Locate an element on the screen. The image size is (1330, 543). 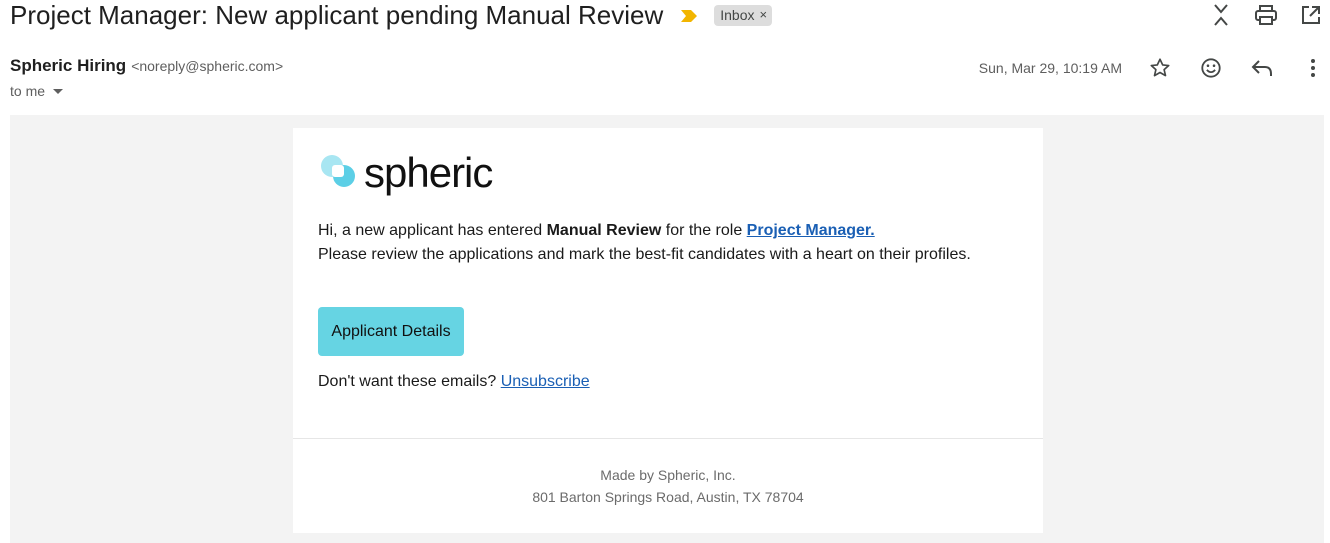
recipient-details-toggle: to me is located at coordinates (37, 91).